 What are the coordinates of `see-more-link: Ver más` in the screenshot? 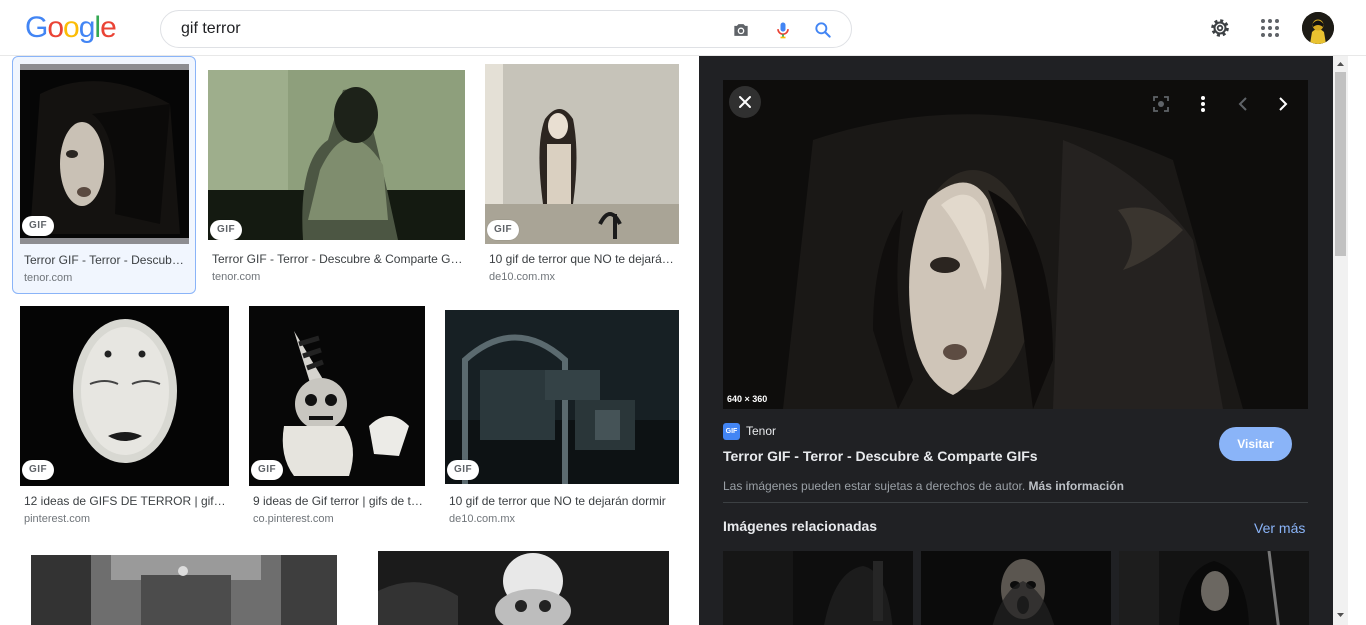 It's located at (1279, 528).